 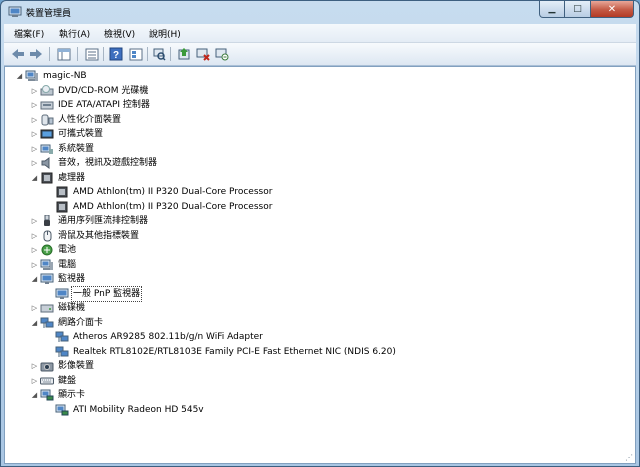 I want to click on tree-node: ▷ 磁碟機, so click(x=58, y=308).